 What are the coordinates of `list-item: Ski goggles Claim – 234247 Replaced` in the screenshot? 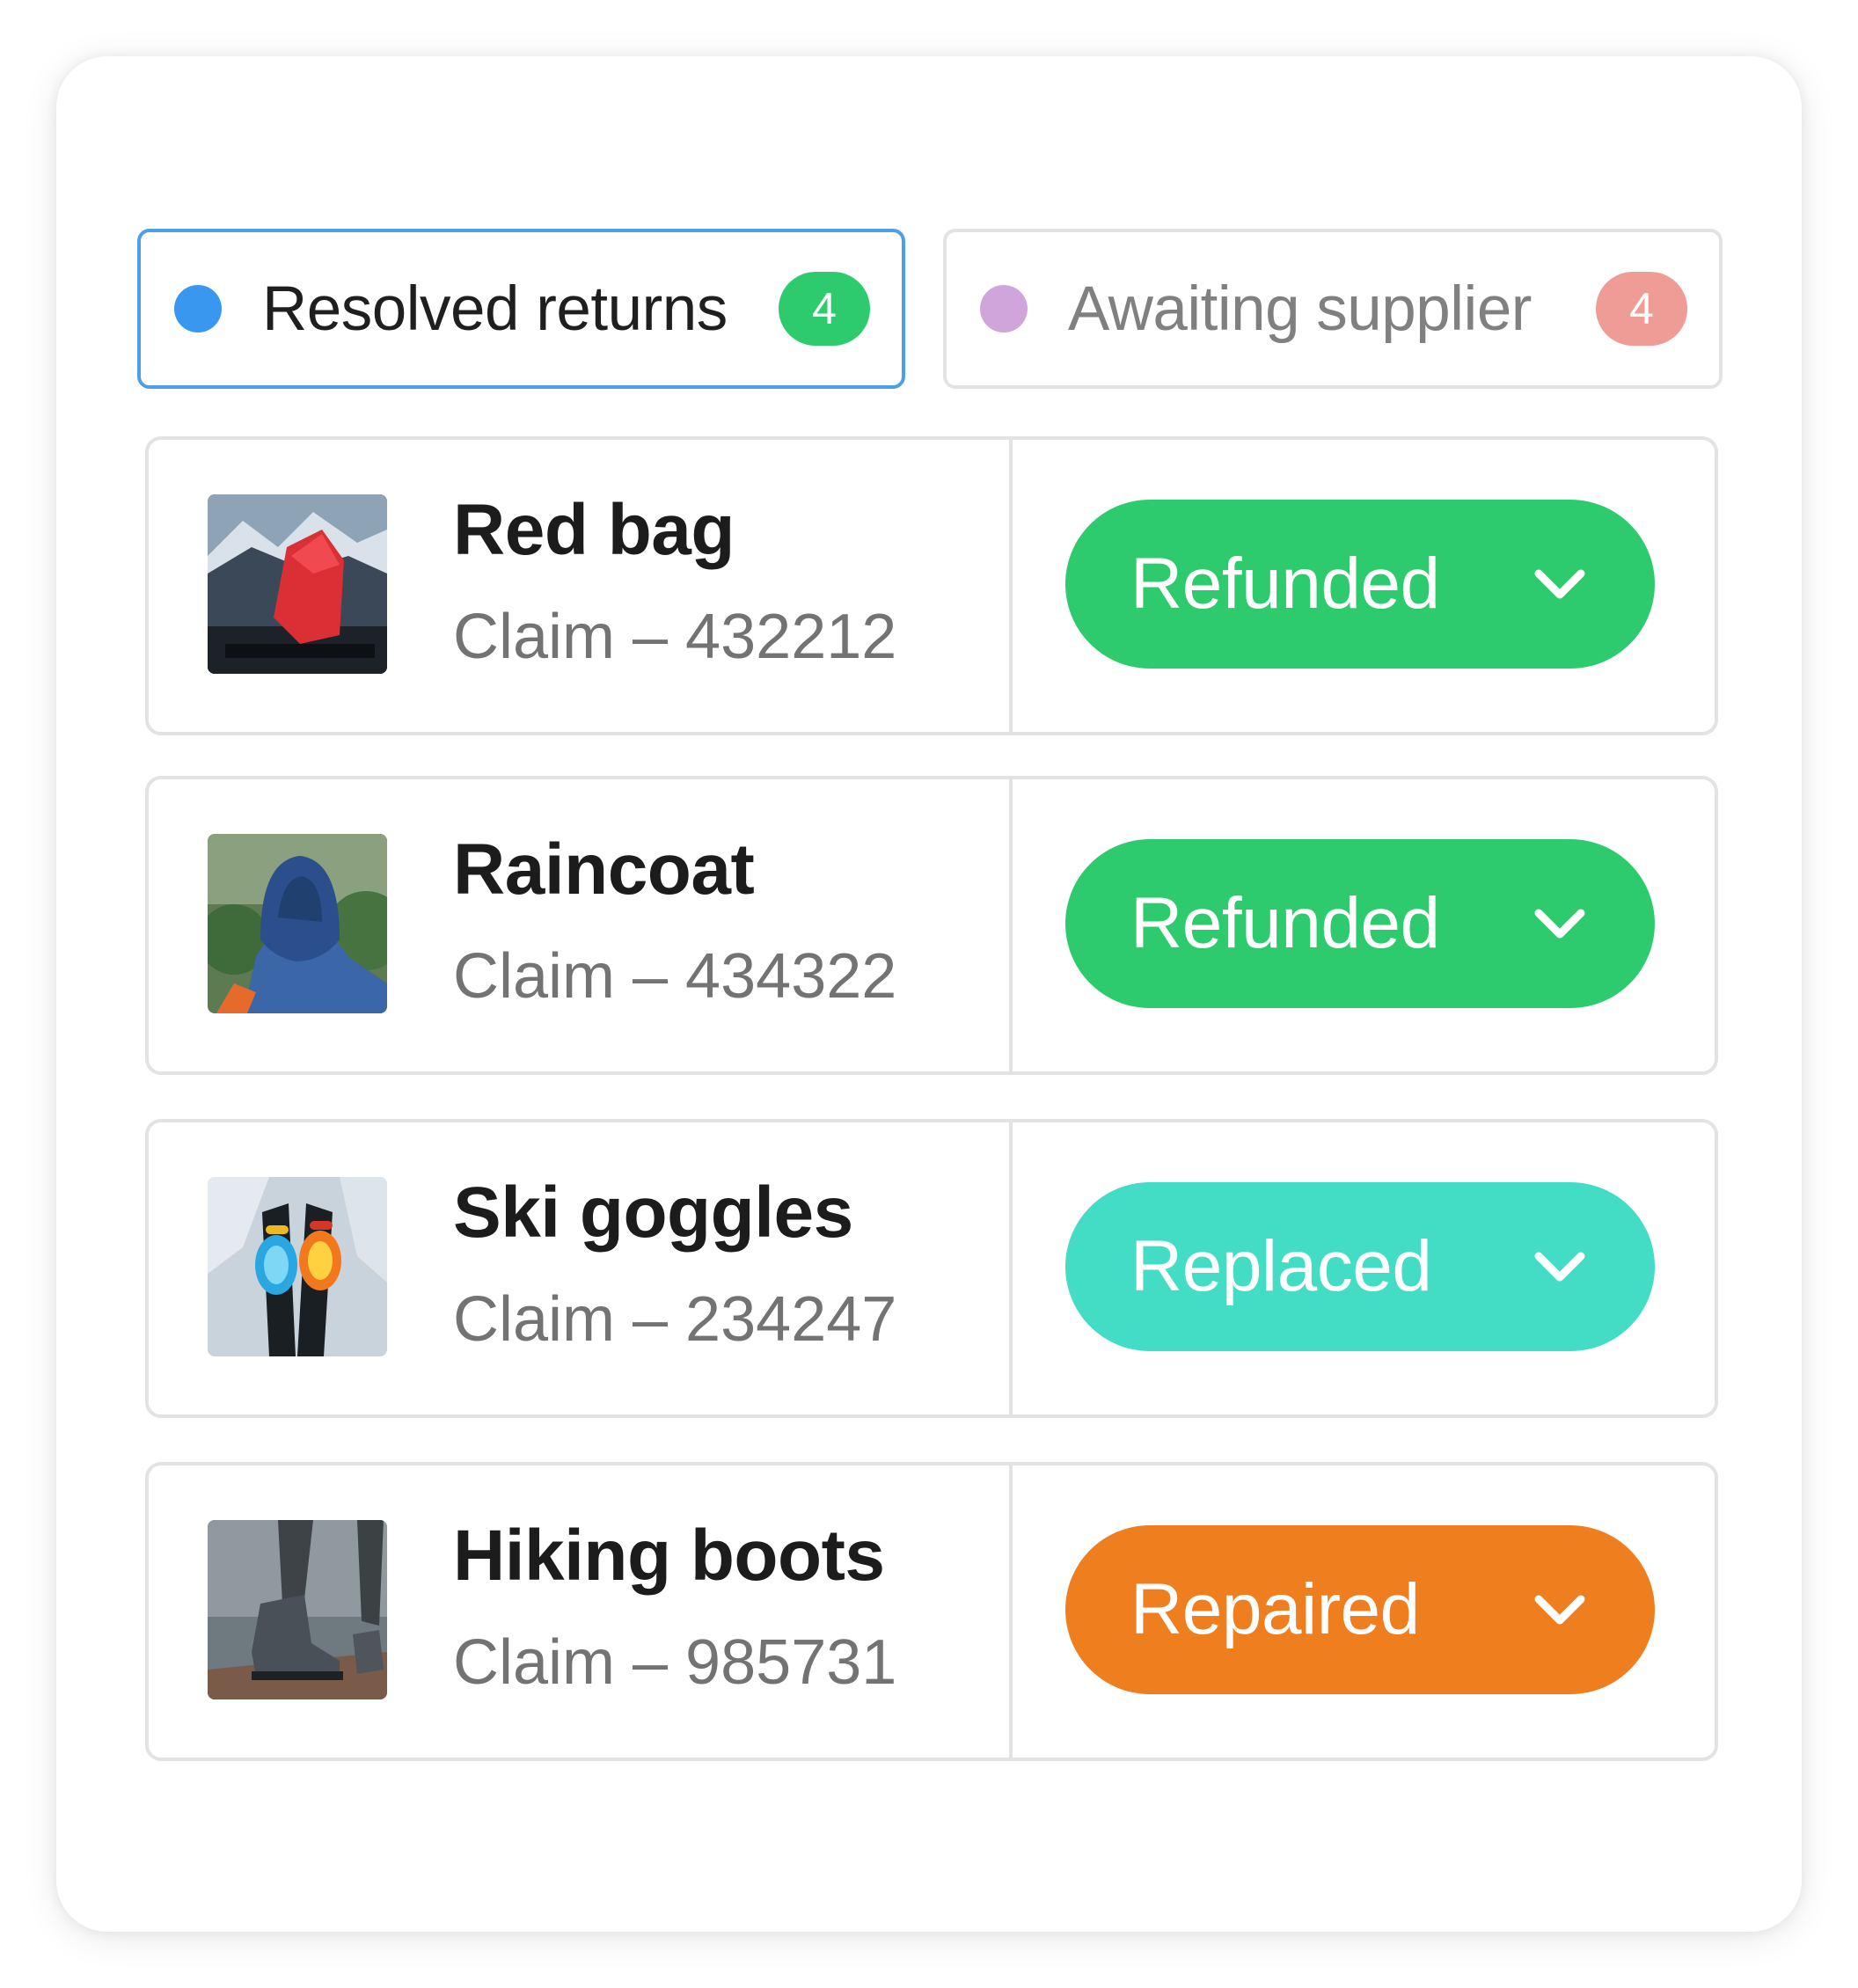 It's located at (931, 1268).